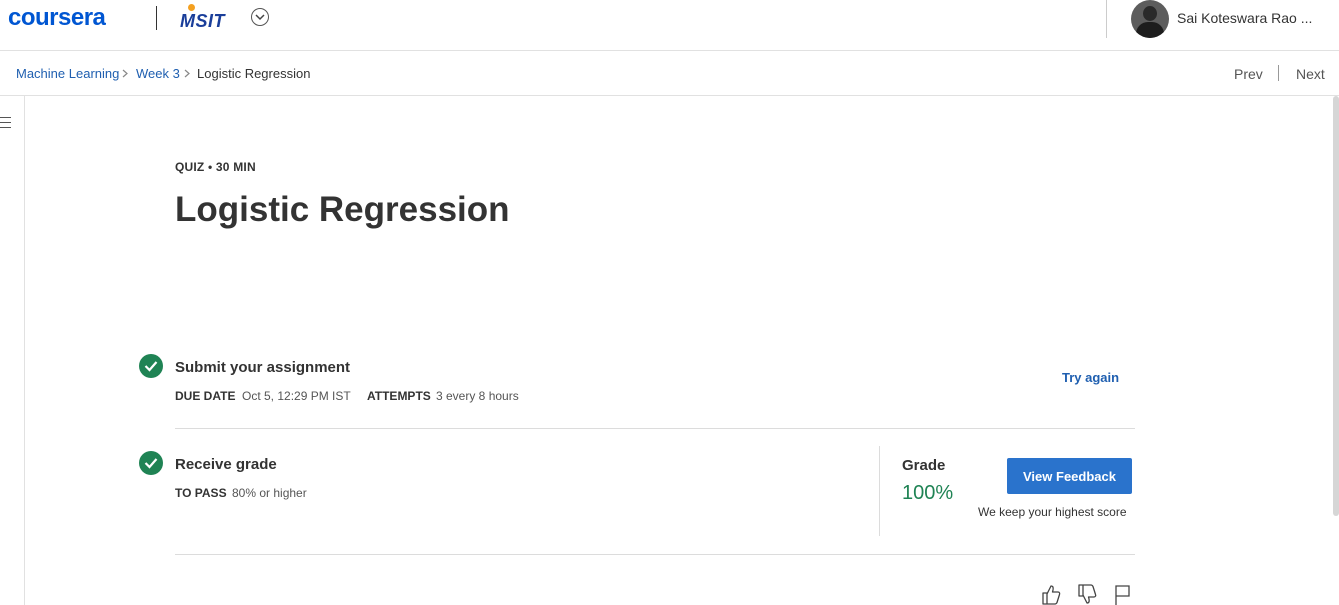 The height and width of the screenshot is (605, 1339). Describe the element at coordinates (928, 493) in the screenshot. I see `grade-value: 100%` at that location.